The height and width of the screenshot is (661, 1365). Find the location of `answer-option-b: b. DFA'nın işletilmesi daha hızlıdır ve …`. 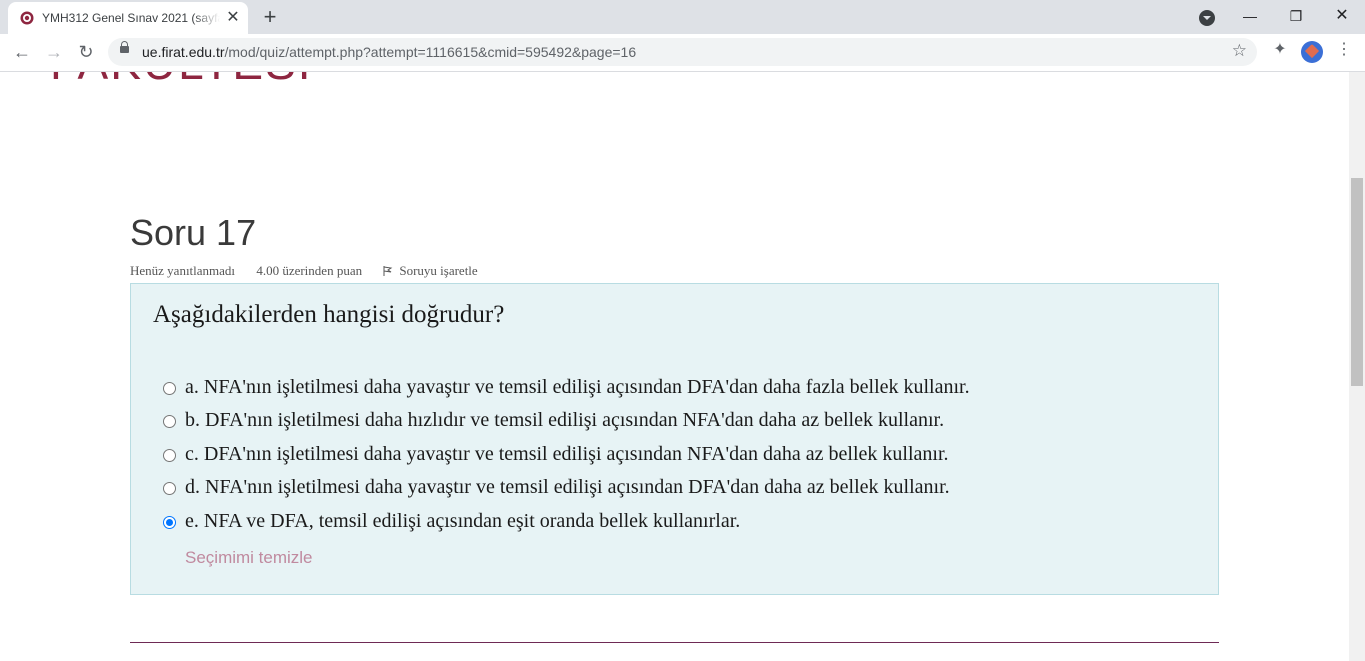

answer-option-b: b. DFA'nın işletilmesi daha hızlıdır ve … is located at coordinates (683, 424).